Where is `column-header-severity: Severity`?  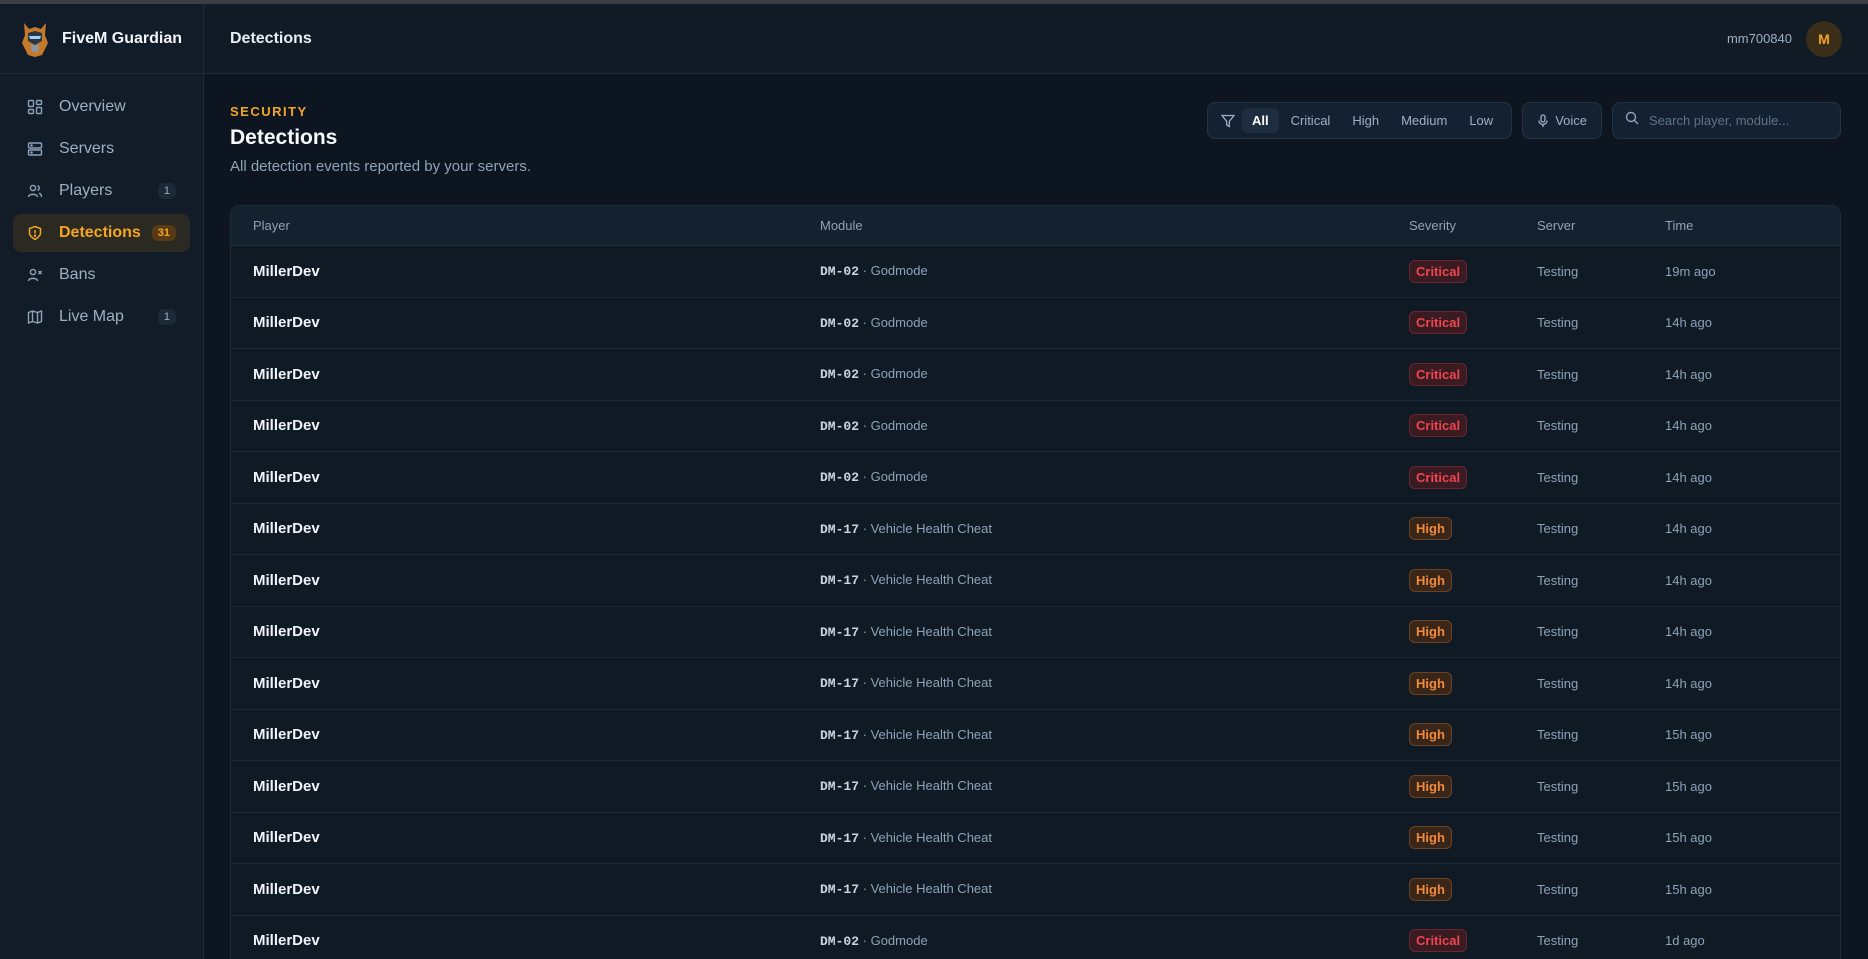
column-header-severity: Severity is located at coordinates (1473, 225).